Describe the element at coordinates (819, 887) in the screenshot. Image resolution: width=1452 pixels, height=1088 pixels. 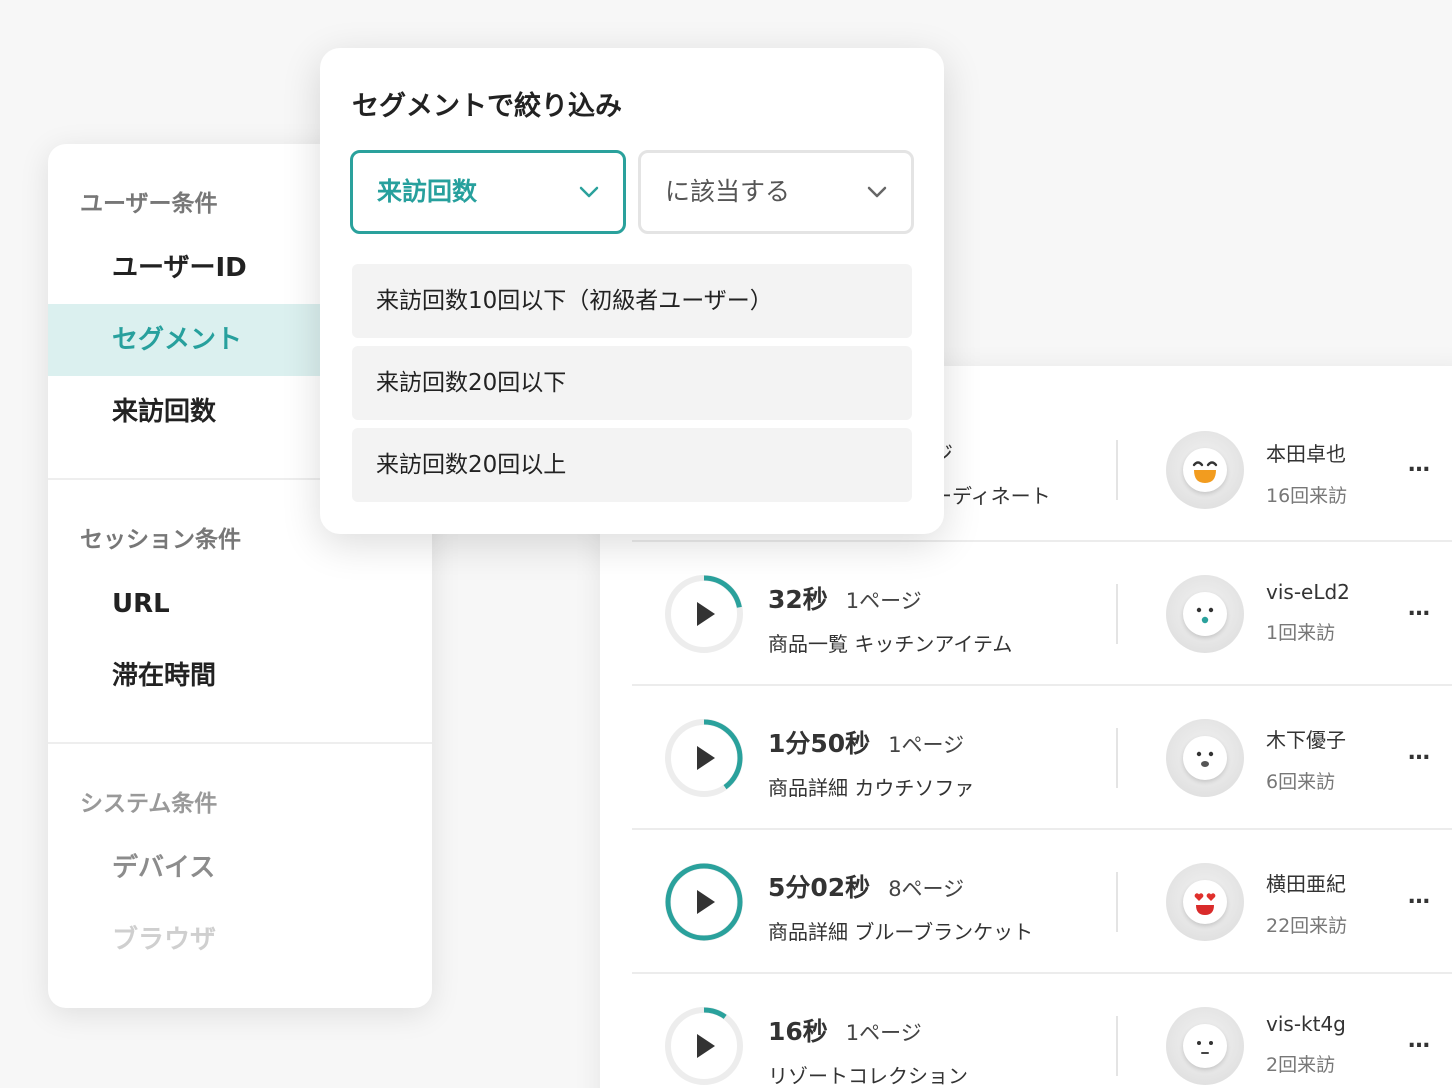
I see `session-duration: 5分02秒` at that location.